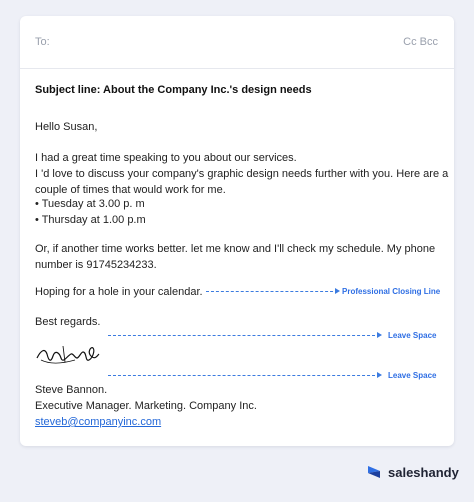 The height and width of the screenshot is (502, 474). Describe the element at coordinates (71, 390) in the screenshot. I see `sender-name: Steve Bannon.` at that location.